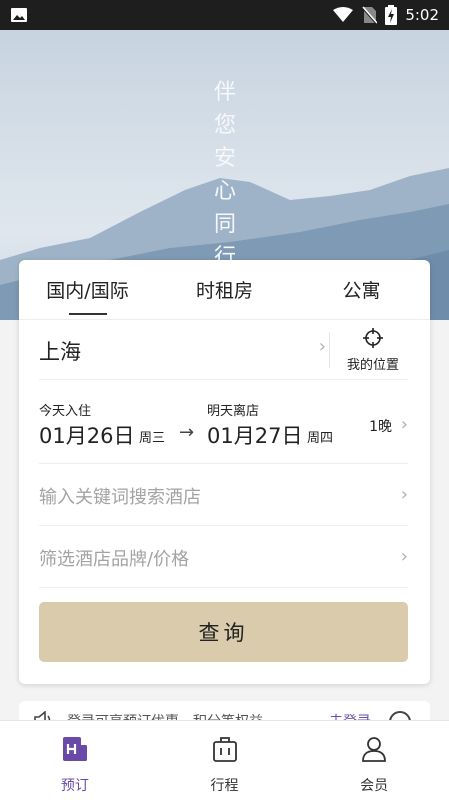  Describe the element at coordinates (19, 15) in the screenshot. I see `image-icon` at that location.